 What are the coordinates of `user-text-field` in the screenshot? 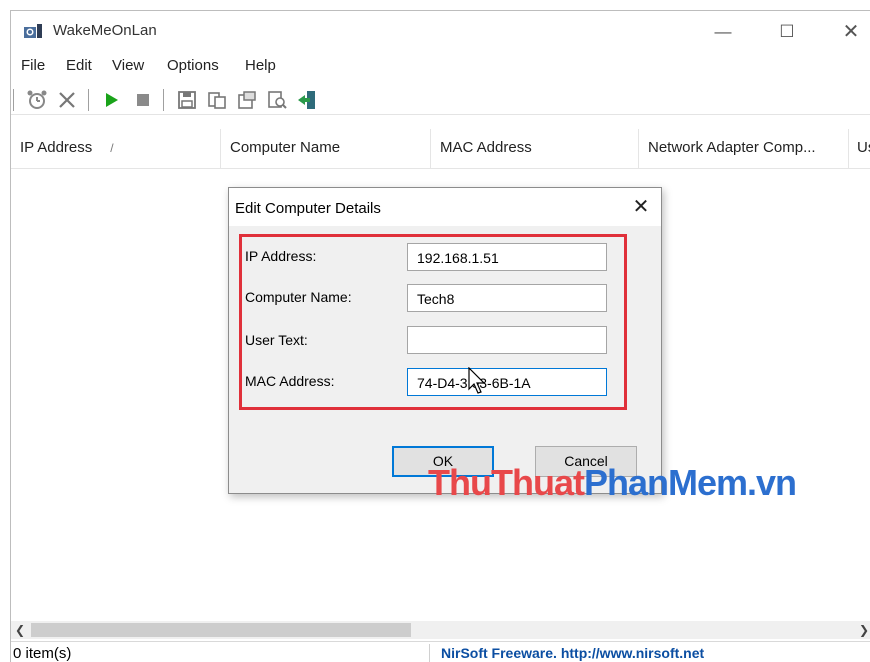 It's located at (507, 340).